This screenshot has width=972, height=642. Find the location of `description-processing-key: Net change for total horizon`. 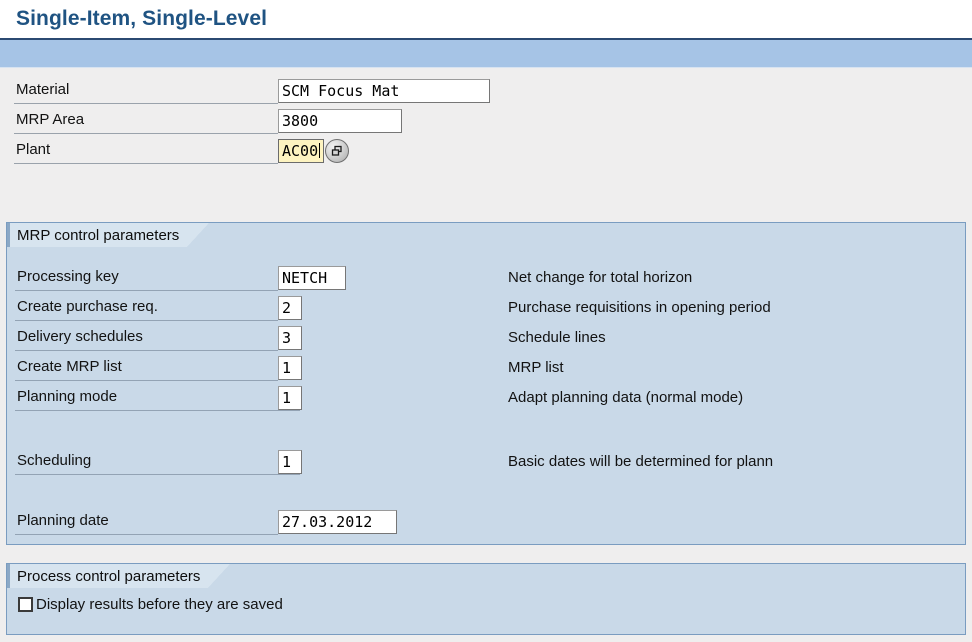

description-processing-key: Net change for total horizon is located at coordinates (600, 277).